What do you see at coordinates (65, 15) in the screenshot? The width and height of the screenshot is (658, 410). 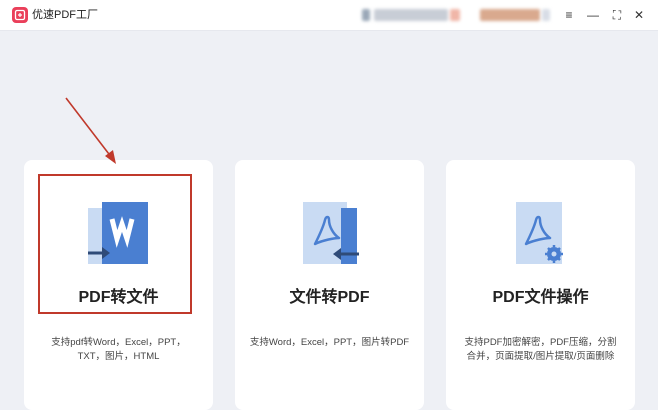 I see `app-title: 优速PDF工厂` at bounding box center [65, 15].